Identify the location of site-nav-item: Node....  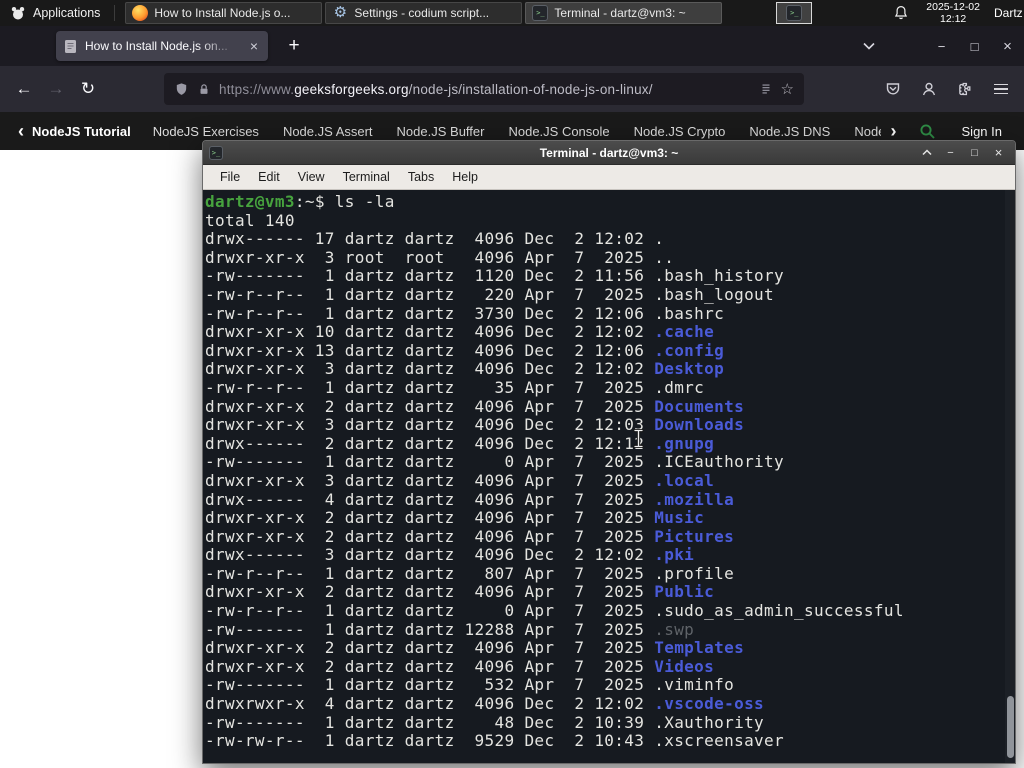
(867, 131).